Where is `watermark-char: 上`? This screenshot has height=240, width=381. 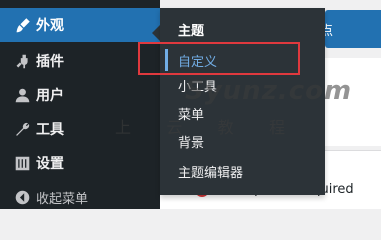 watermark-char: 上 is located at coordinates (123, 127).